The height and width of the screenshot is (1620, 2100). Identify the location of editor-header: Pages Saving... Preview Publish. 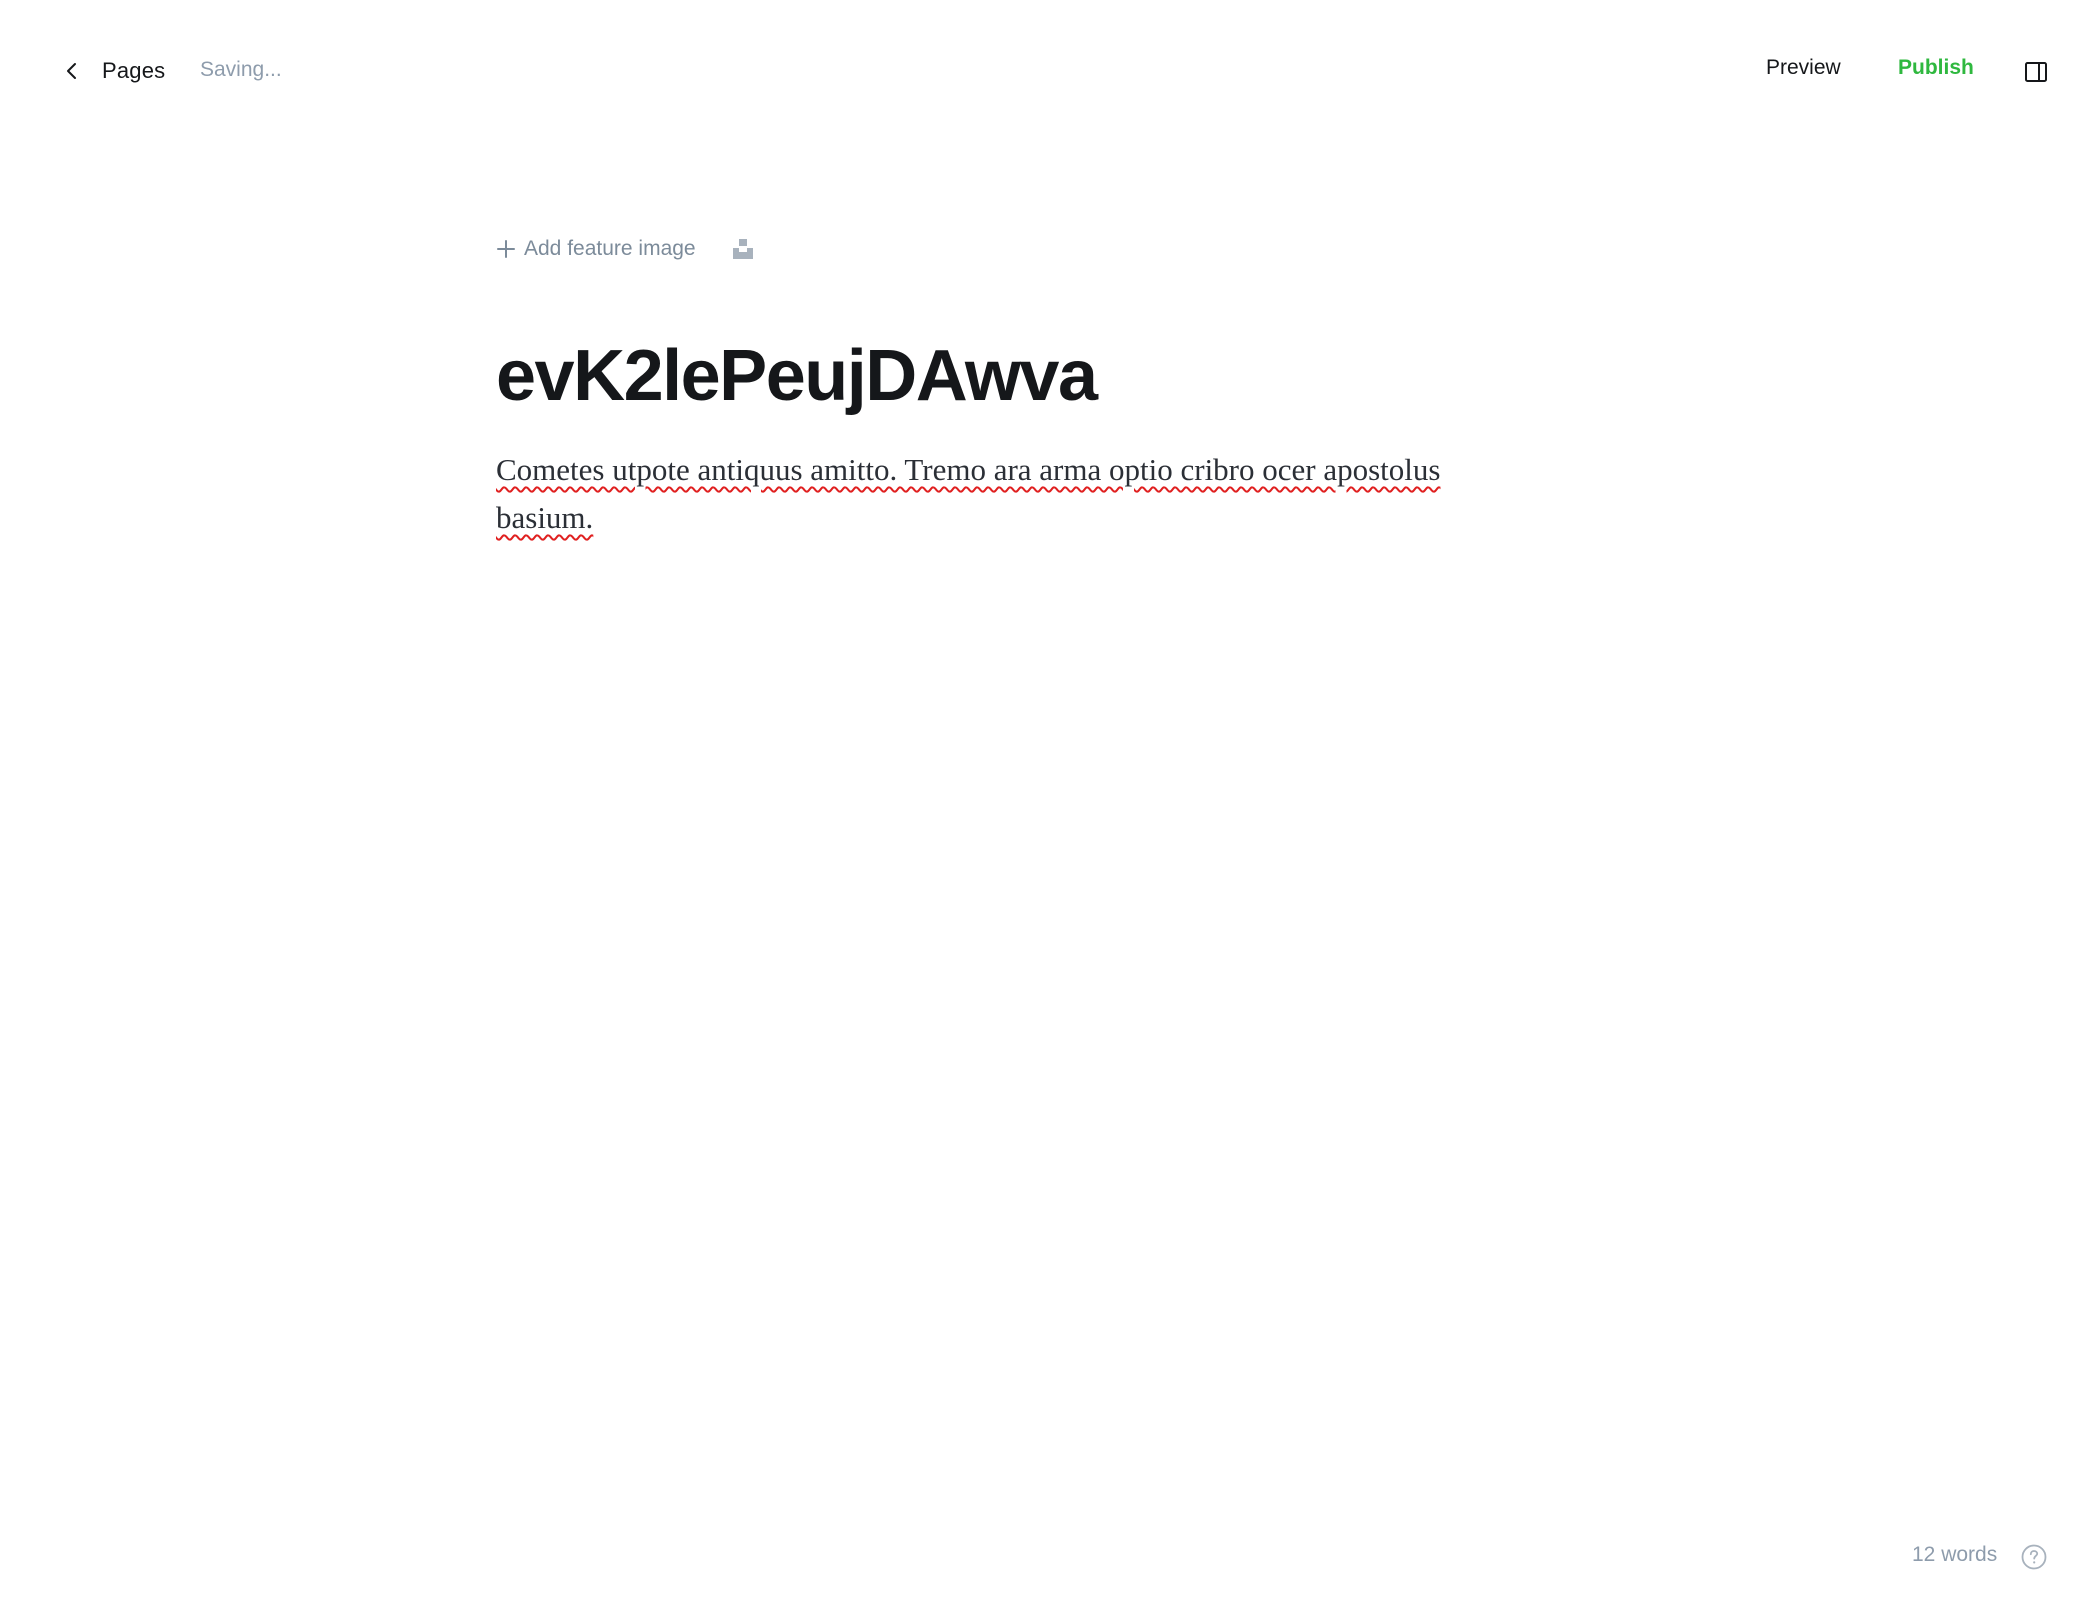
(1050, 71).